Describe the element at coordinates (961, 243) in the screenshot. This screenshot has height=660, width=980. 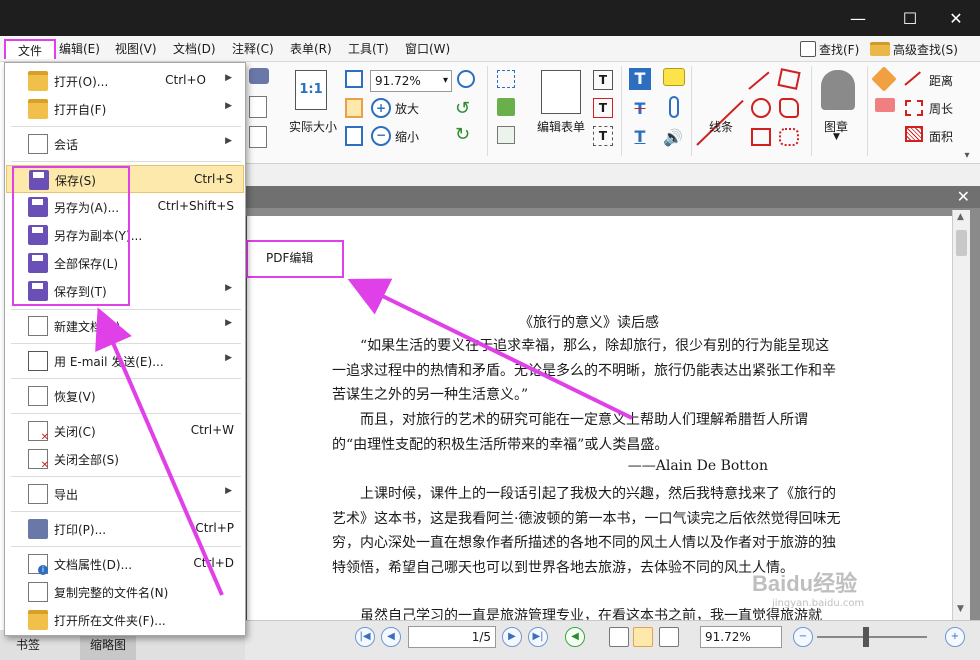
I see `scroll-thumb` at that location.